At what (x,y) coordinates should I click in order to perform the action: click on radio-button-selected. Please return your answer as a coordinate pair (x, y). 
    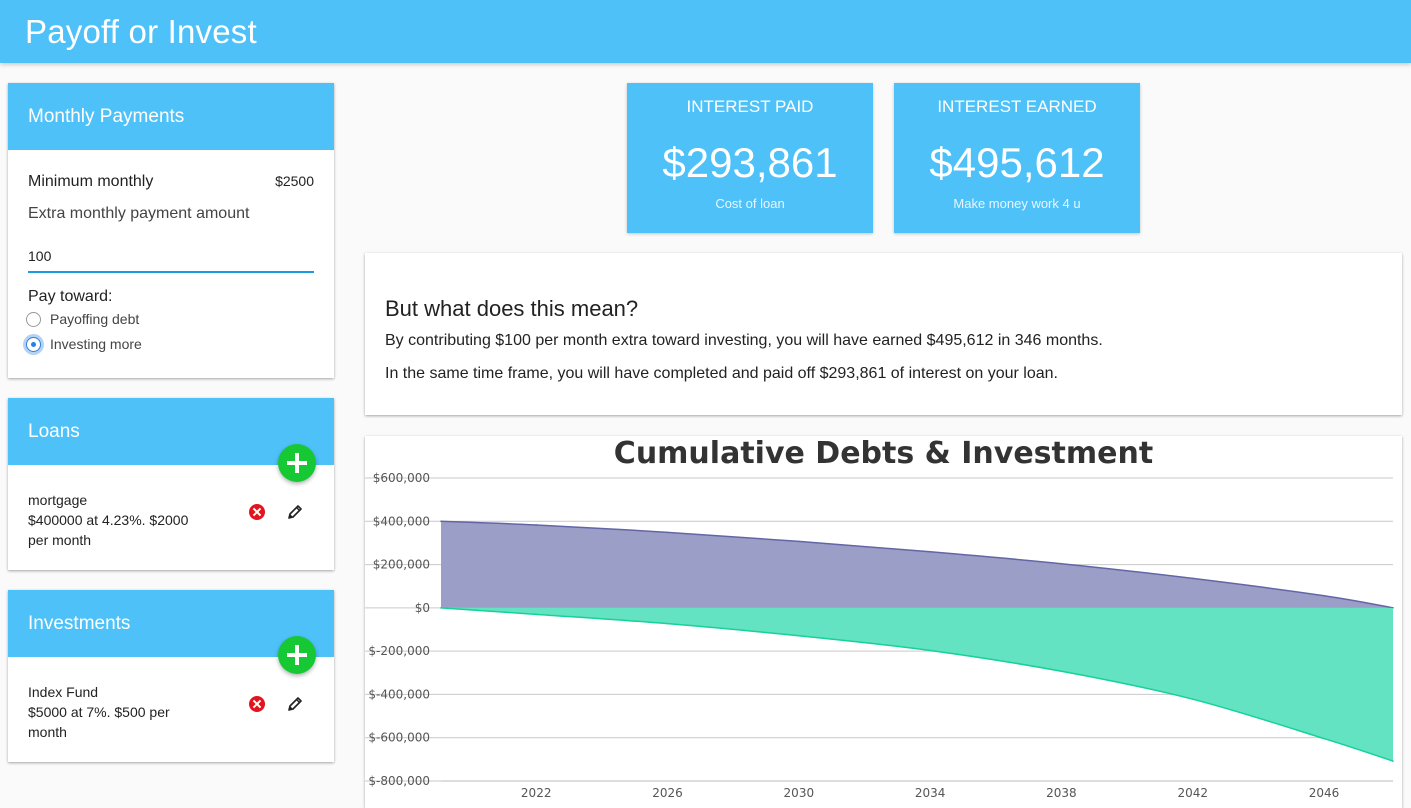
    Looking at the image, I should click on (33, 344).